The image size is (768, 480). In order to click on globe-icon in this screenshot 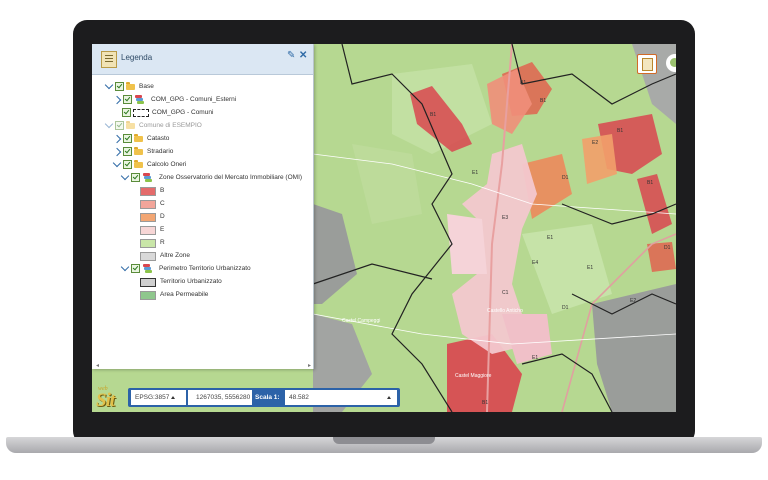, I will do `click(673, 62)`.